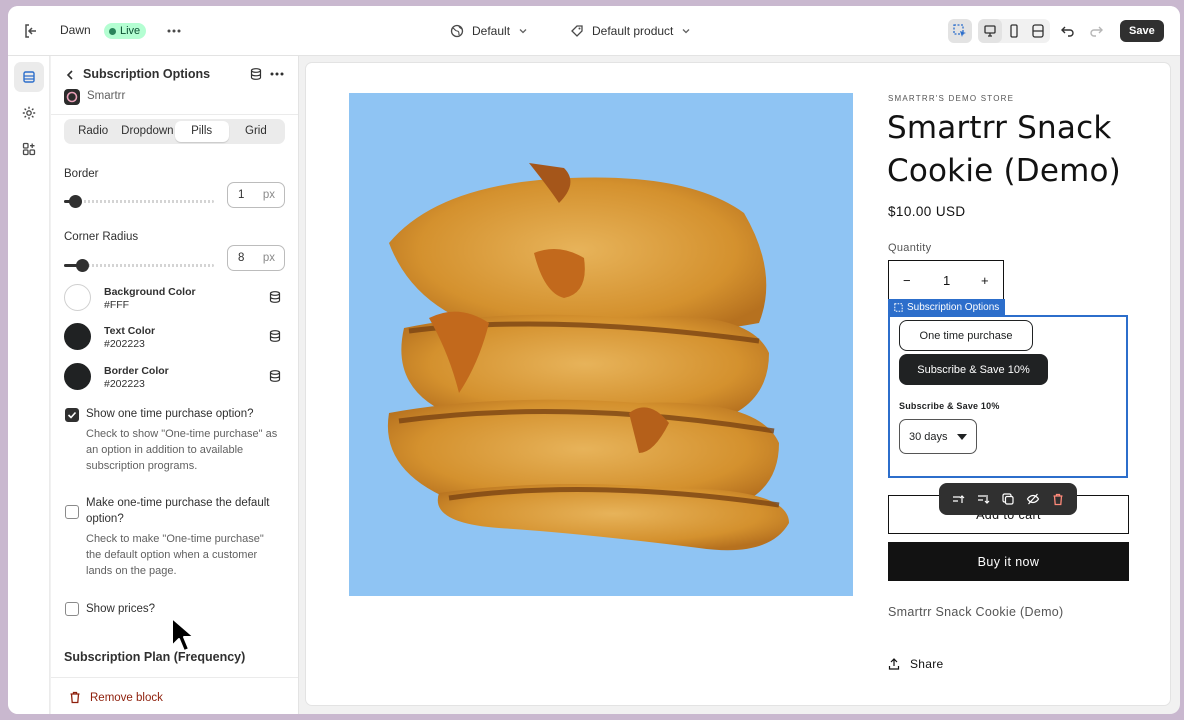 The width and height of the screenshot is (1184, 720). What do you see at coordinates (1033, 499) in the screenshot?
I see `hide-icon` at bounding box center [1033, 499].